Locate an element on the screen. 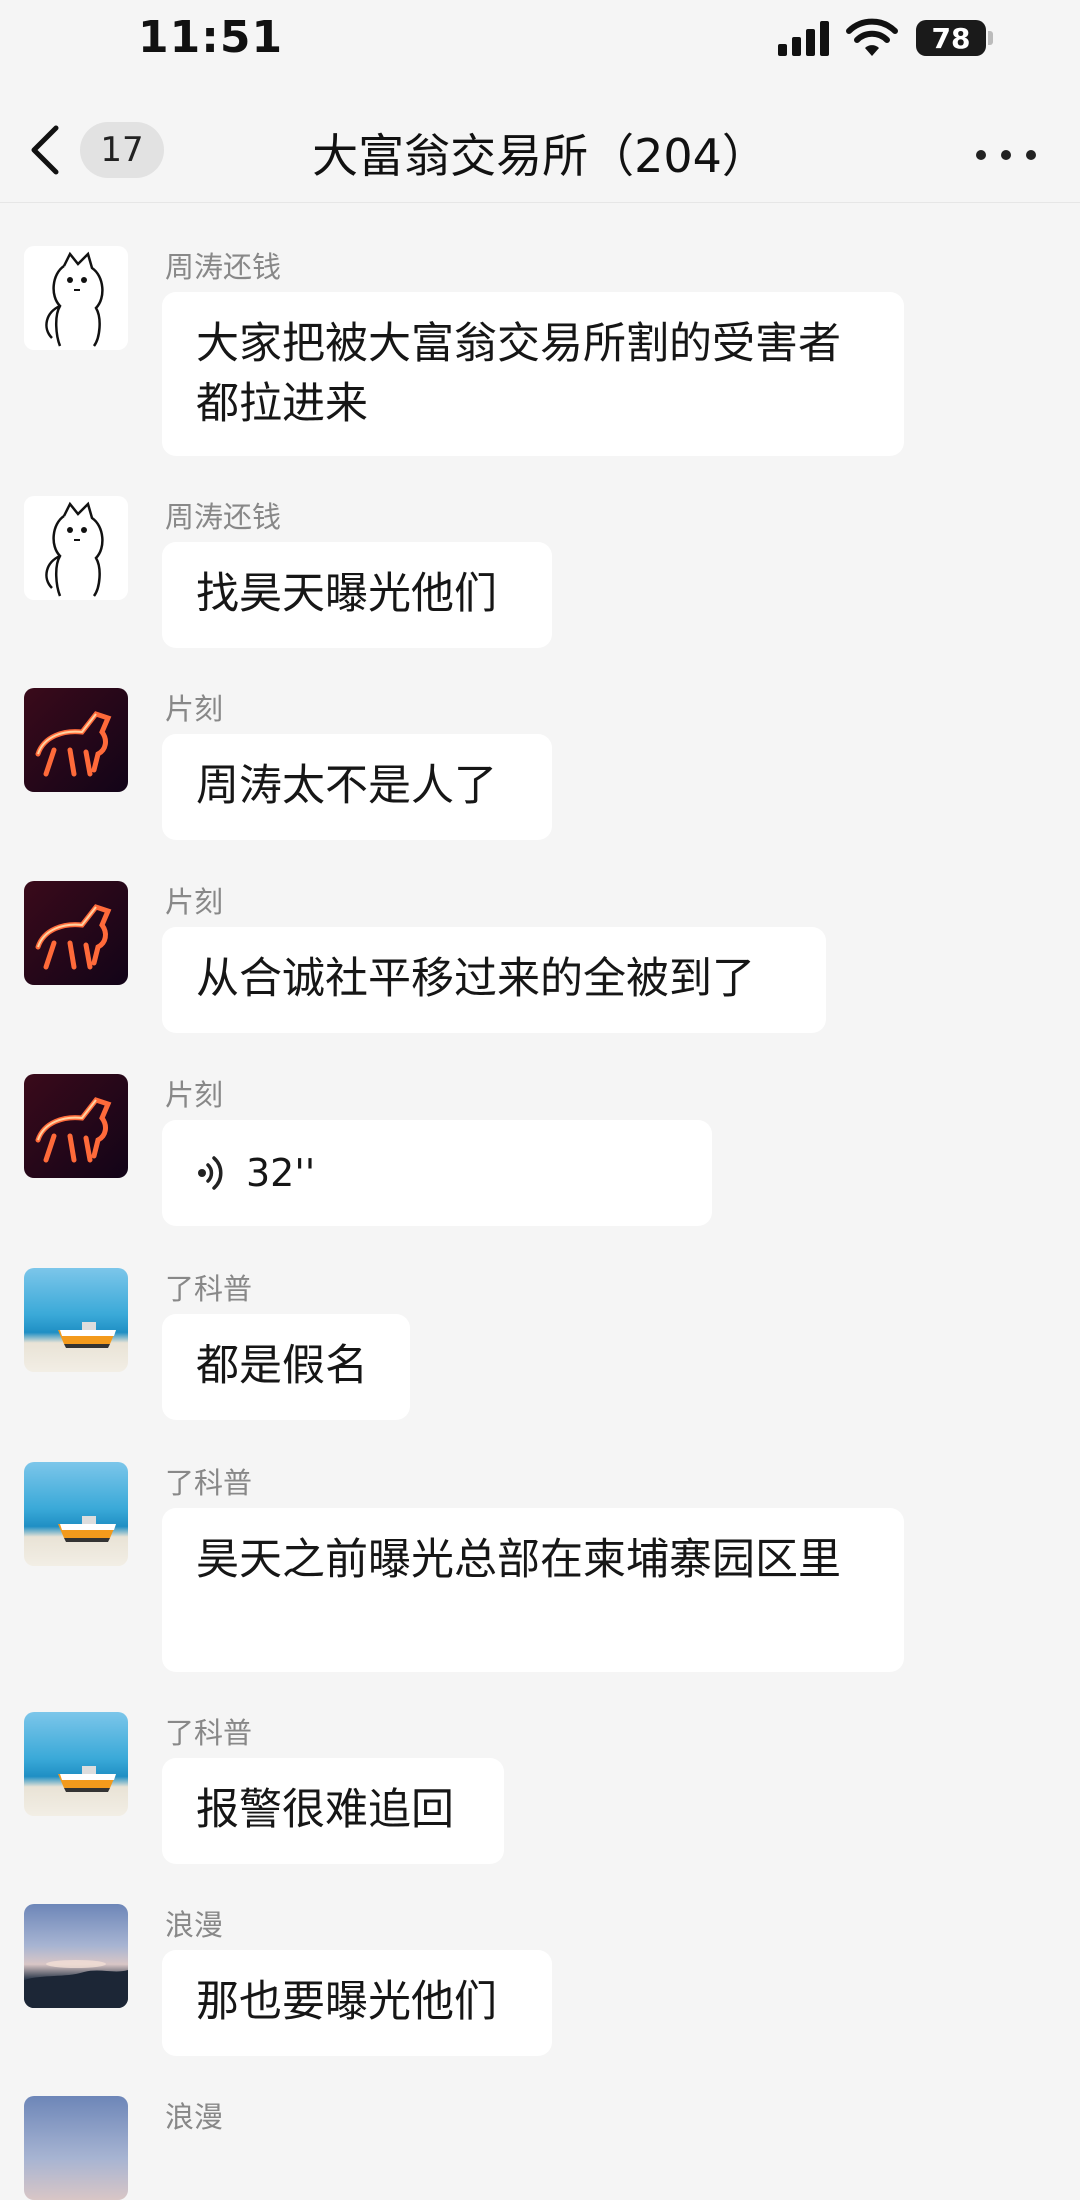 The image size is (1080, 2200). message-item: 片刻 周涛太不是人了 is located at coordinates (552, 743).